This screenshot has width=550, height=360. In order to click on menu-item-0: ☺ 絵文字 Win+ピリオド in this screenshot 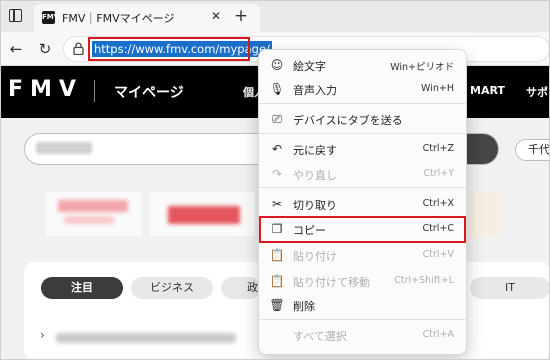, I will do `click(362, 65)`.